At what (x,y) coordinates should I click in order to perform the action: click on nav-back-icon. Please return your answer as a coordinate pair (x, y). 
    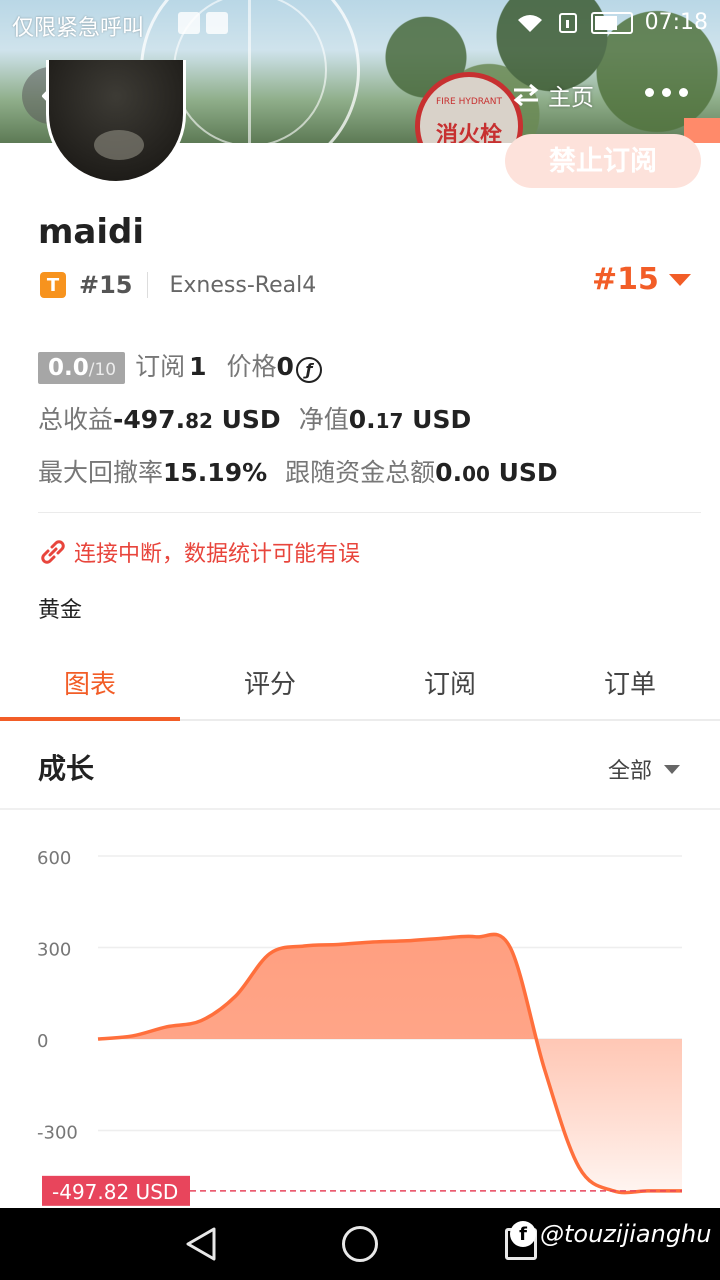
    Looking at the image, I should click on (201, 1244).